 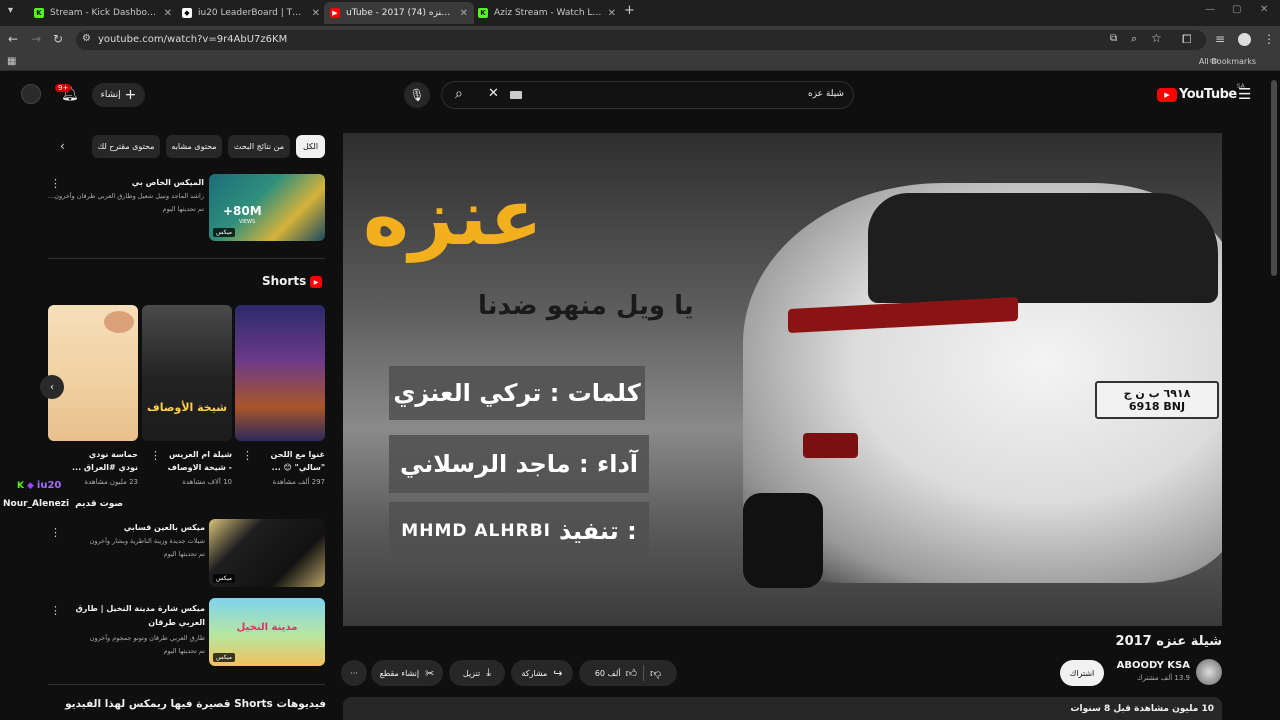 What do you see at coordinates (30, 485) in the screenshot?
I see `twitch-icon: ◆` at bounding box center [30, 485].